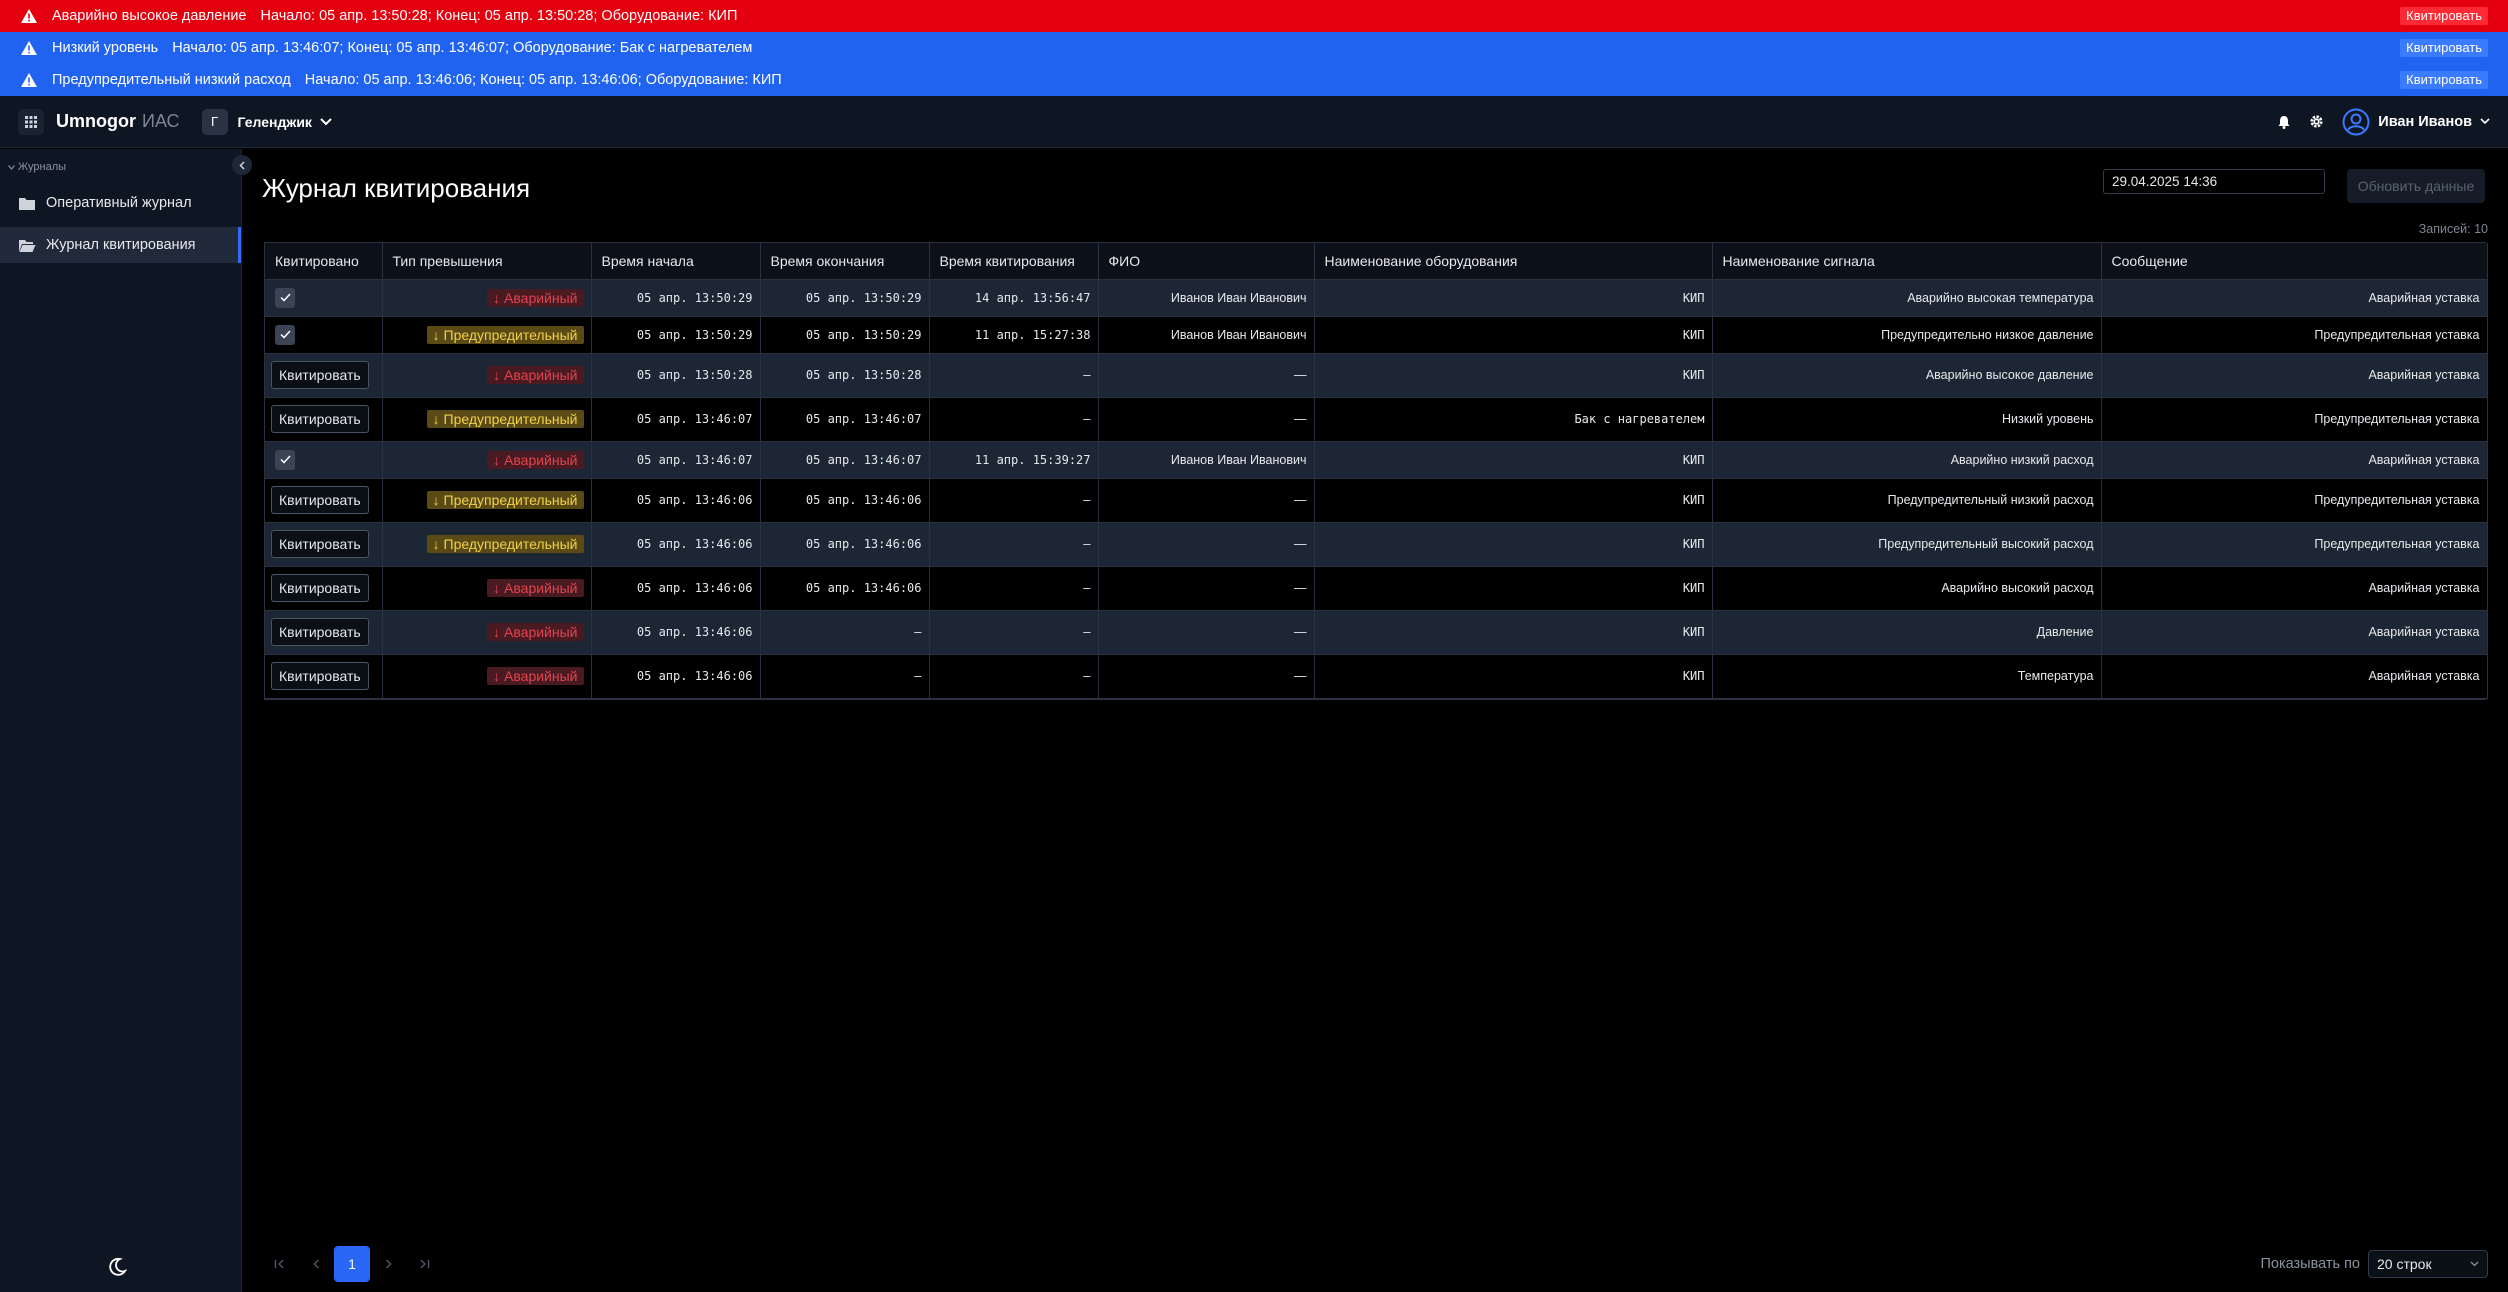 This screenshot has height=1292, width=2508. I want to click on per-page-select: 20 строк, so click(2428, 1264).